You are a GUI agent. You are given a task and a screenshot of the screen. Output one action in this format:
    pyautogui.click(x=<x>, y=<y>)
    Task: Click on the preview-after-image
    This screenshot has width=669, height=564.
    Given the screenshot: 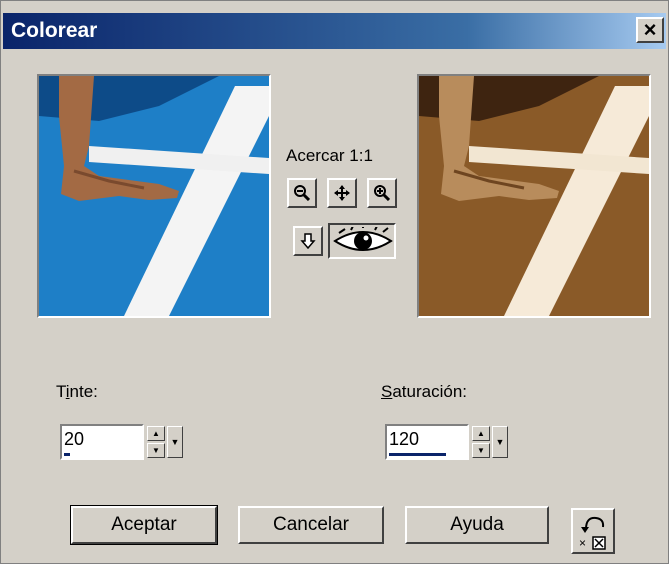 What is the action you would take?
    pyautogui.click(x=534, y=196)
    